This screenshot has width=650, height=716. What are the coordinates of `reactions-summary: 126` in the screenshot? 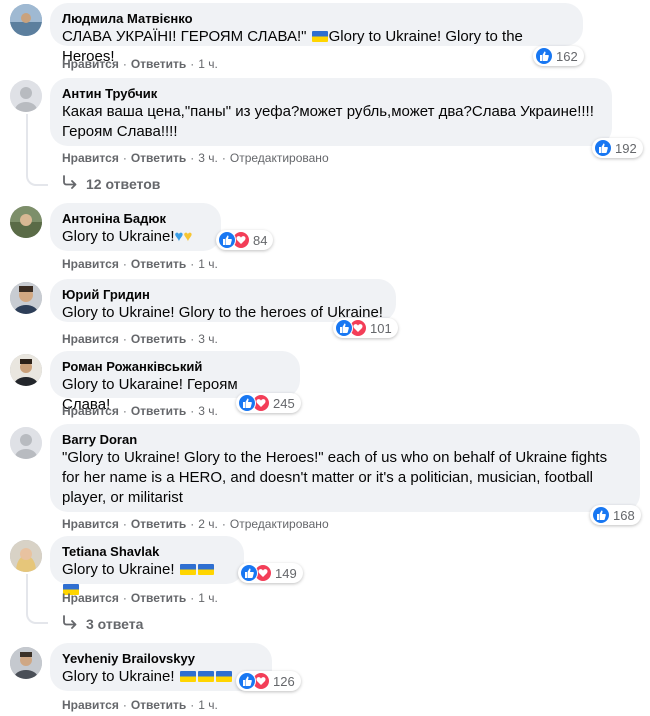 It's located at (268, 681).